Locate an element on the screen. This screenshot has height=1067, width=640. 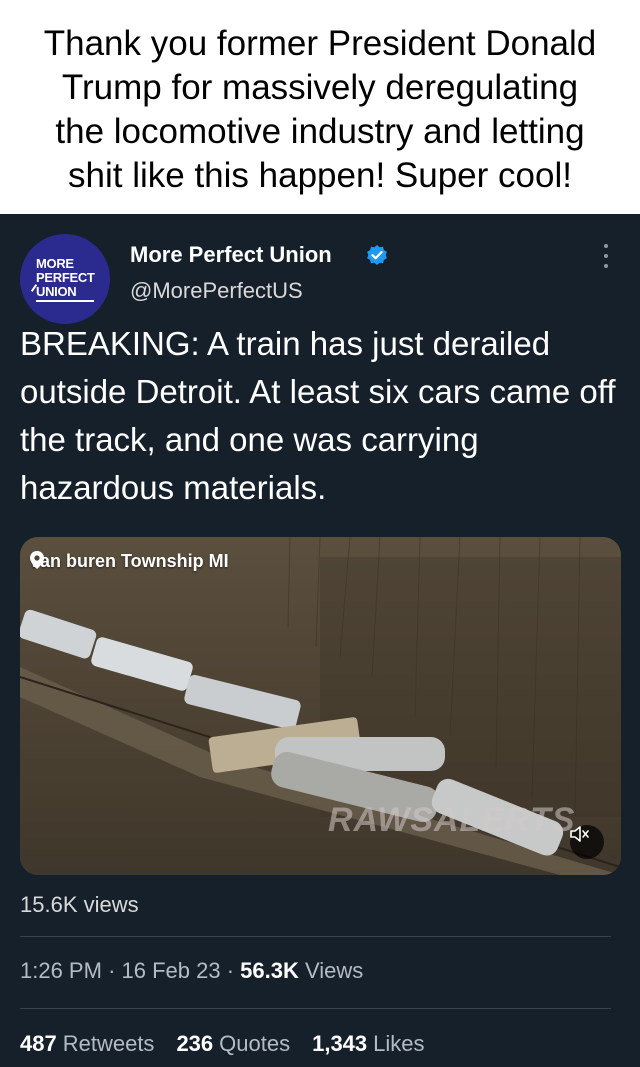
likes-label: Likes is located at coordinates (399, 1043).